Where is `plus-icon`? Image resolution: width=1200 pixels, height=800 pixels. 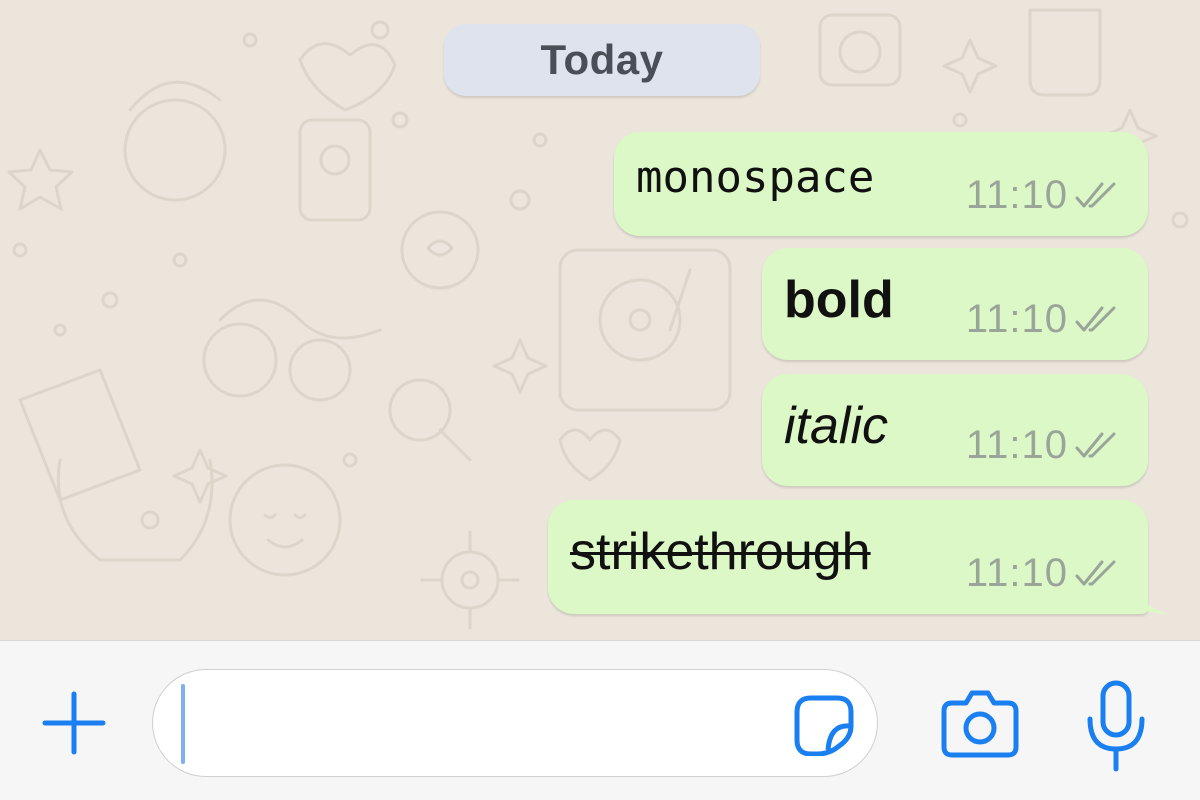 plus-icon is located at coordinates (74, 723).